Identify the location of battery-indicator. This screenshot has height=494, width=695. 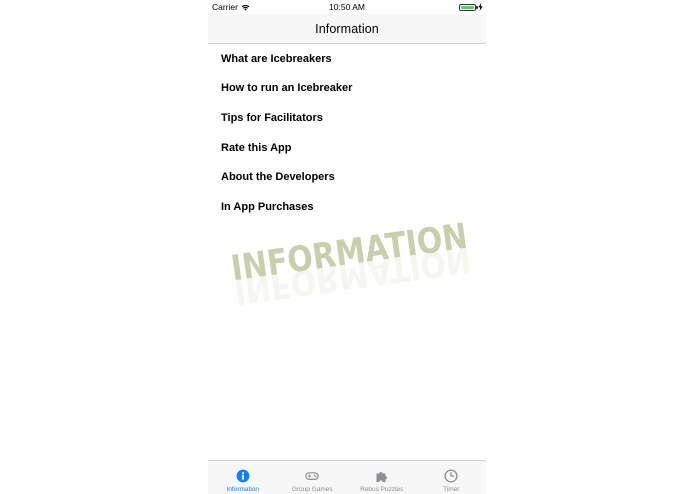
(471, 7).